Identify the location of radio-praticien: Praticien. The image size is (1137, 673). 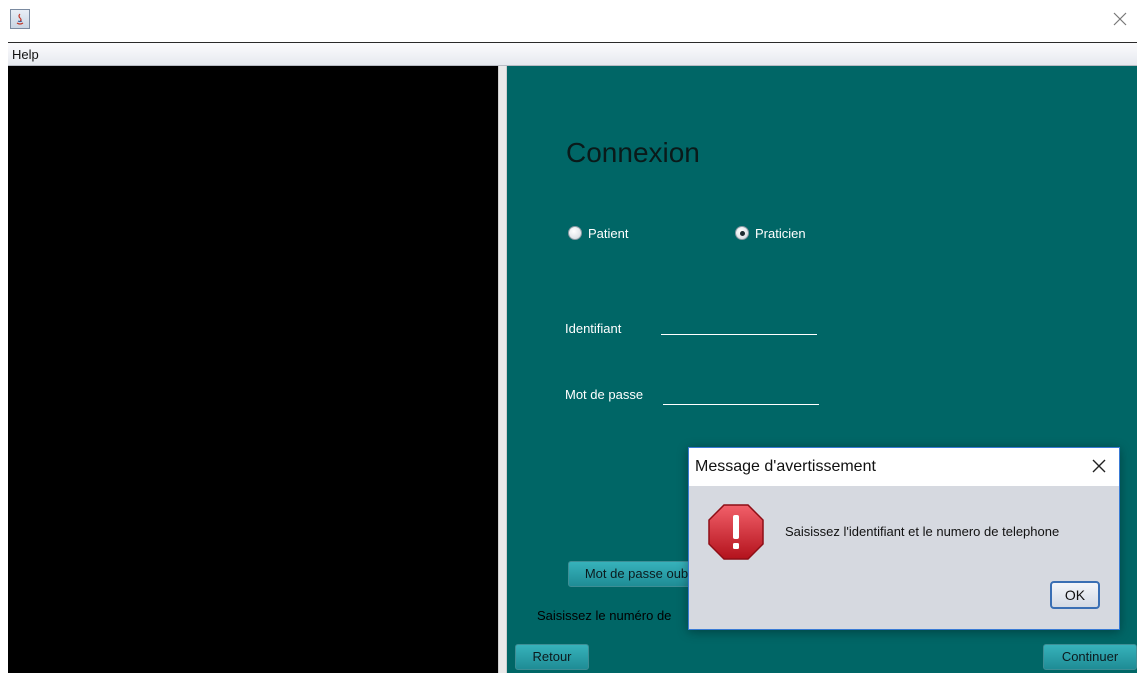
(770, 233).